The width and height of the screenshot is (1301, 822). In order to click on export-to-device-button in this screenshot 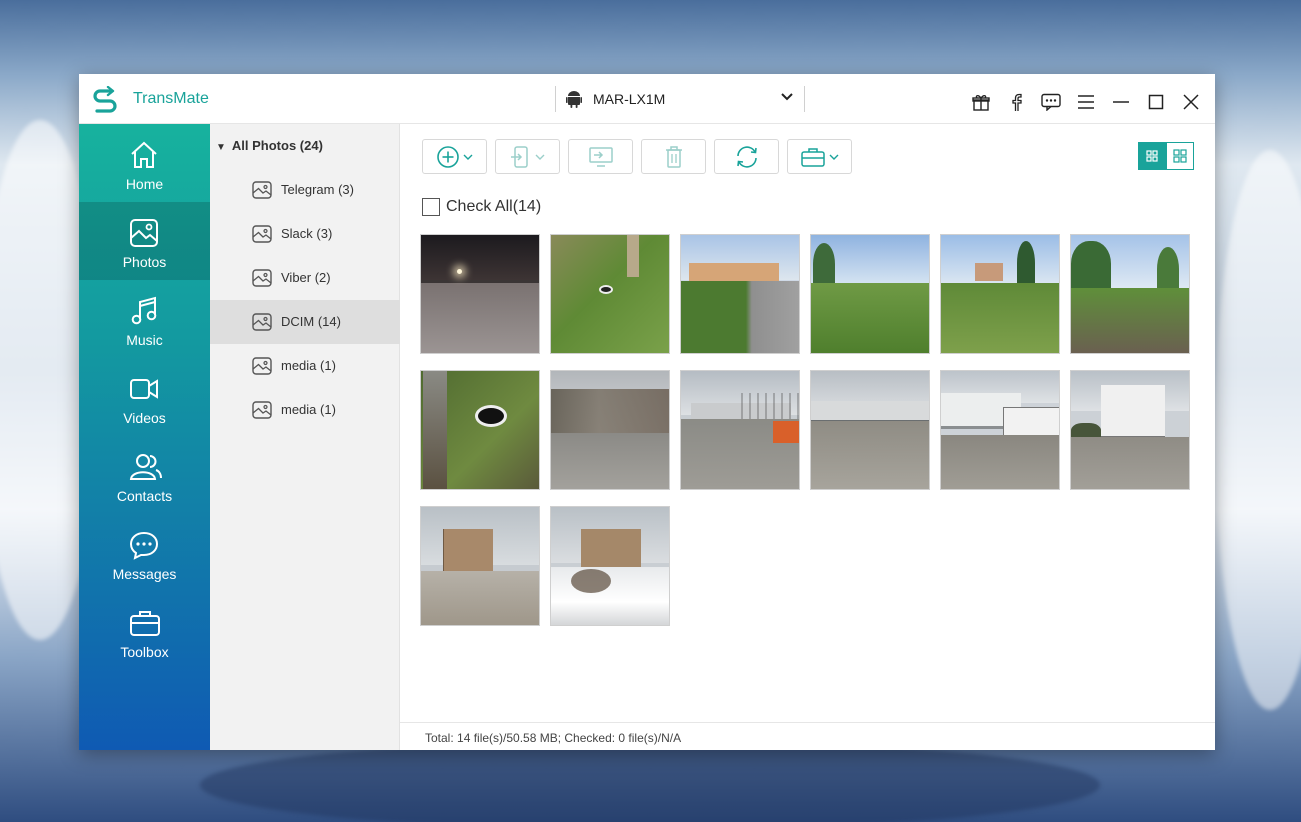, I will do `click(527, 156)`.